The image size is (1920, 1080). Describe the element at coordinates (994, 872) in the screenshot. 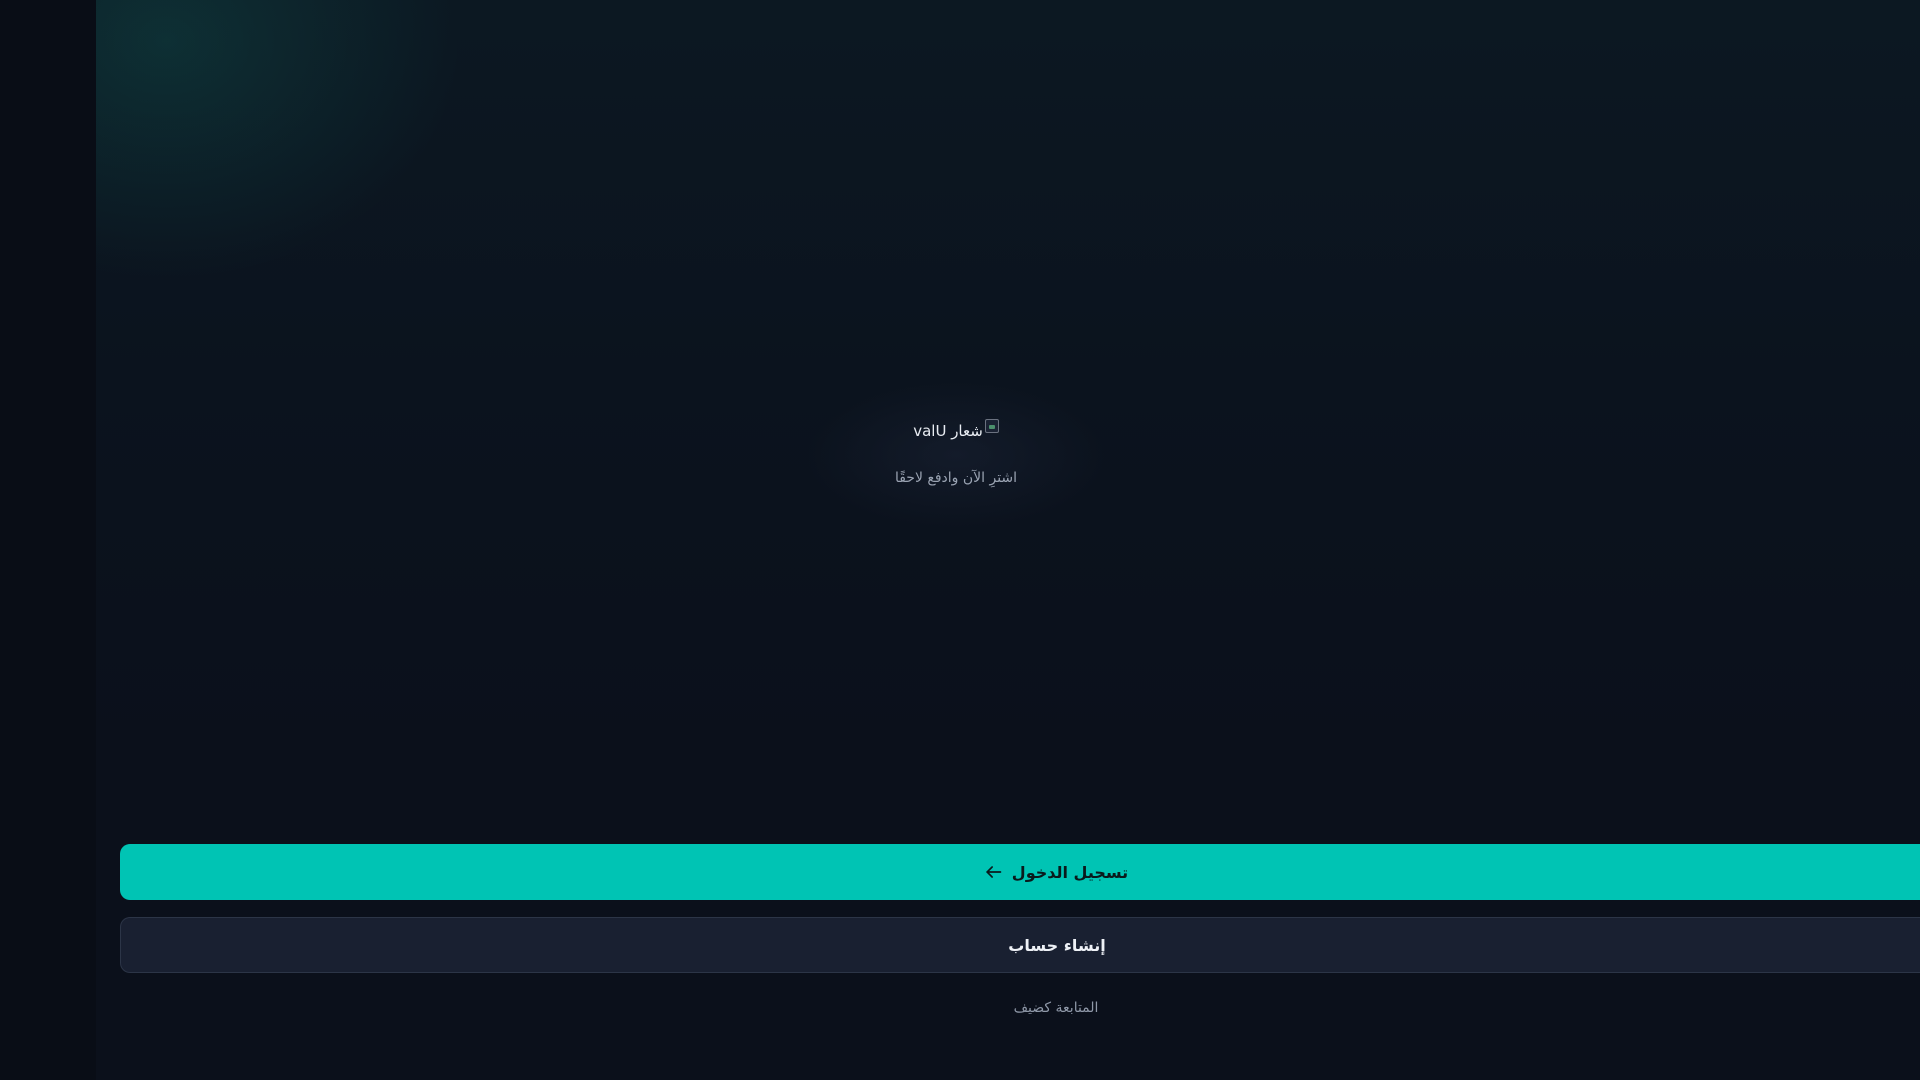

I see `arrow-left-icon` at that location.